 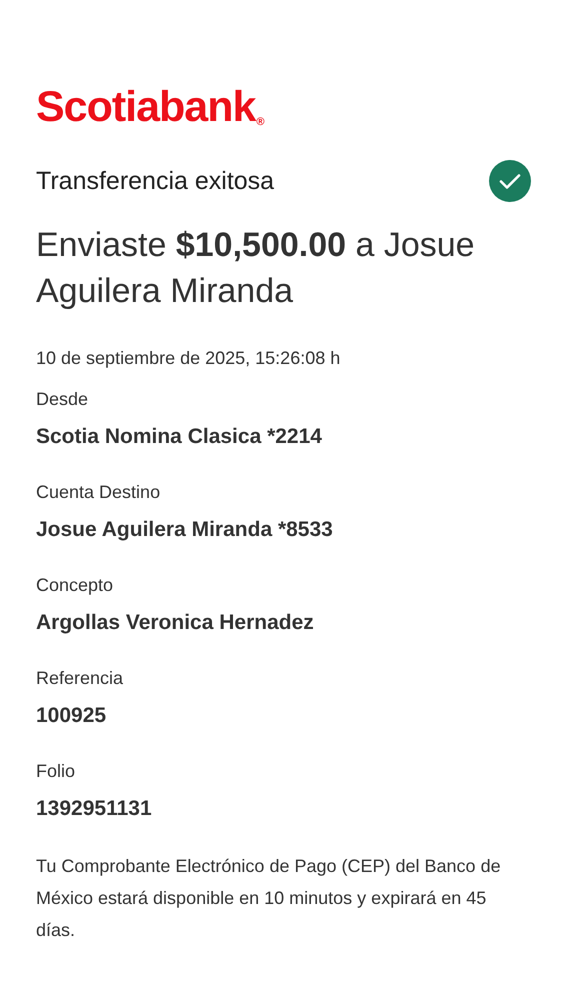 What do you see at coordinates (146, 107) in the screenshot?
I see `logo-wordmark: Scotiabank` at bounding box center [146, 107].